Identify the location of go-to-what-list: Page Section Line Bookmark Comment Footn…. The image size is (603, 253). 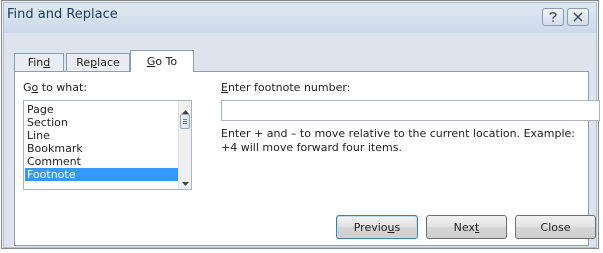
(107, 145).